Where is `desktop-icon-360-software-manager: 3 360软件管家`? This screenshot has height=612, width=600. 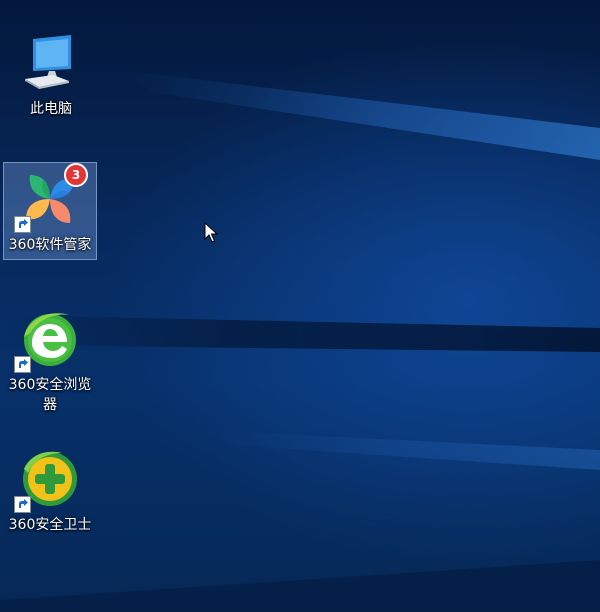
desktop-icon-360-software-manager: 3 360软件管家 is located at coordinates (50, 211).